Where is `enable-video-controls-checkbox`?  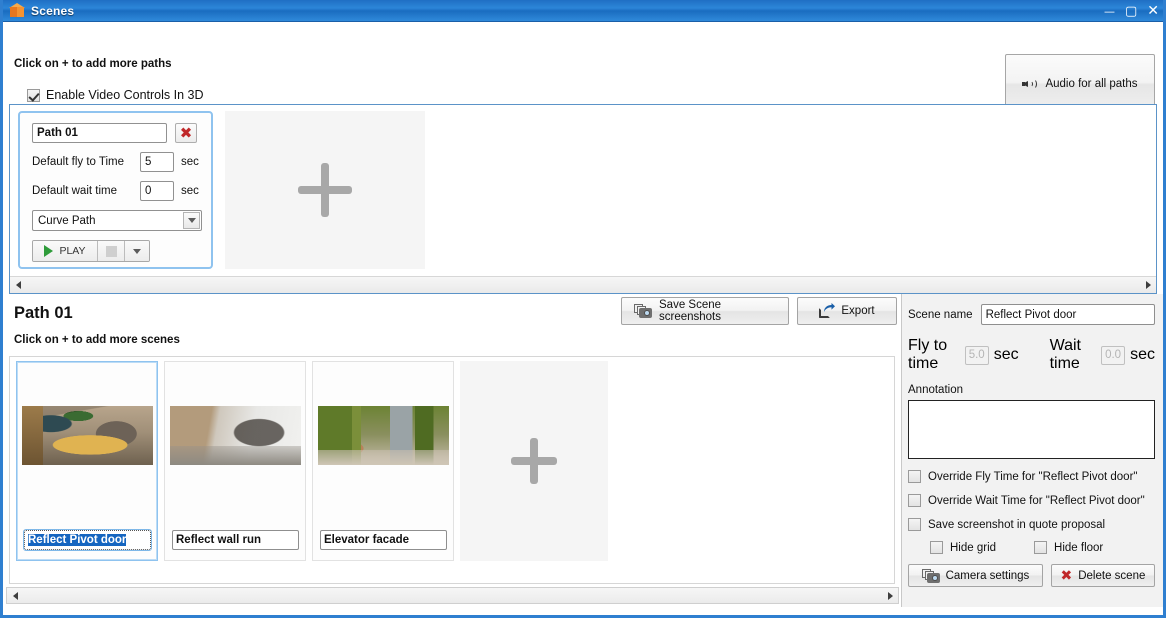
enable-video-controls-checkbox is located at coordinates (33, 95).